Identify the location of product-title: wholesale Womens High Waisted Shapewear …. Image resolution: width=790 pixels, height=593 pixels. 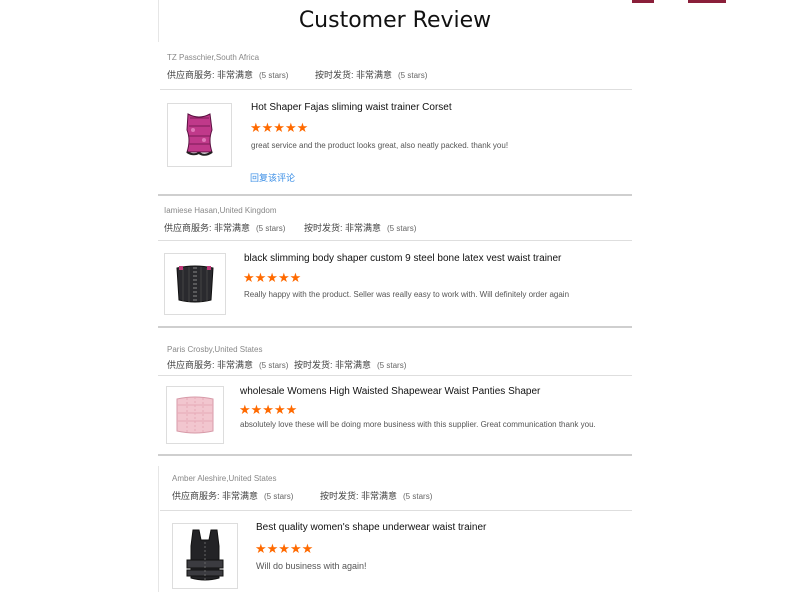
(390, 391).